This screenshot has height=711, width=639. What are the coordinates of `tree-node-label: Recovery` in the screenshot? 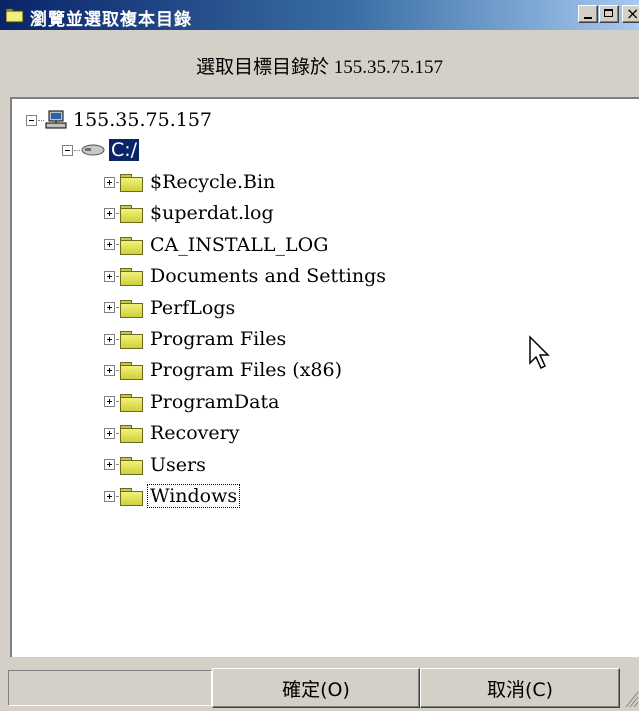 It's located at (195, 433).